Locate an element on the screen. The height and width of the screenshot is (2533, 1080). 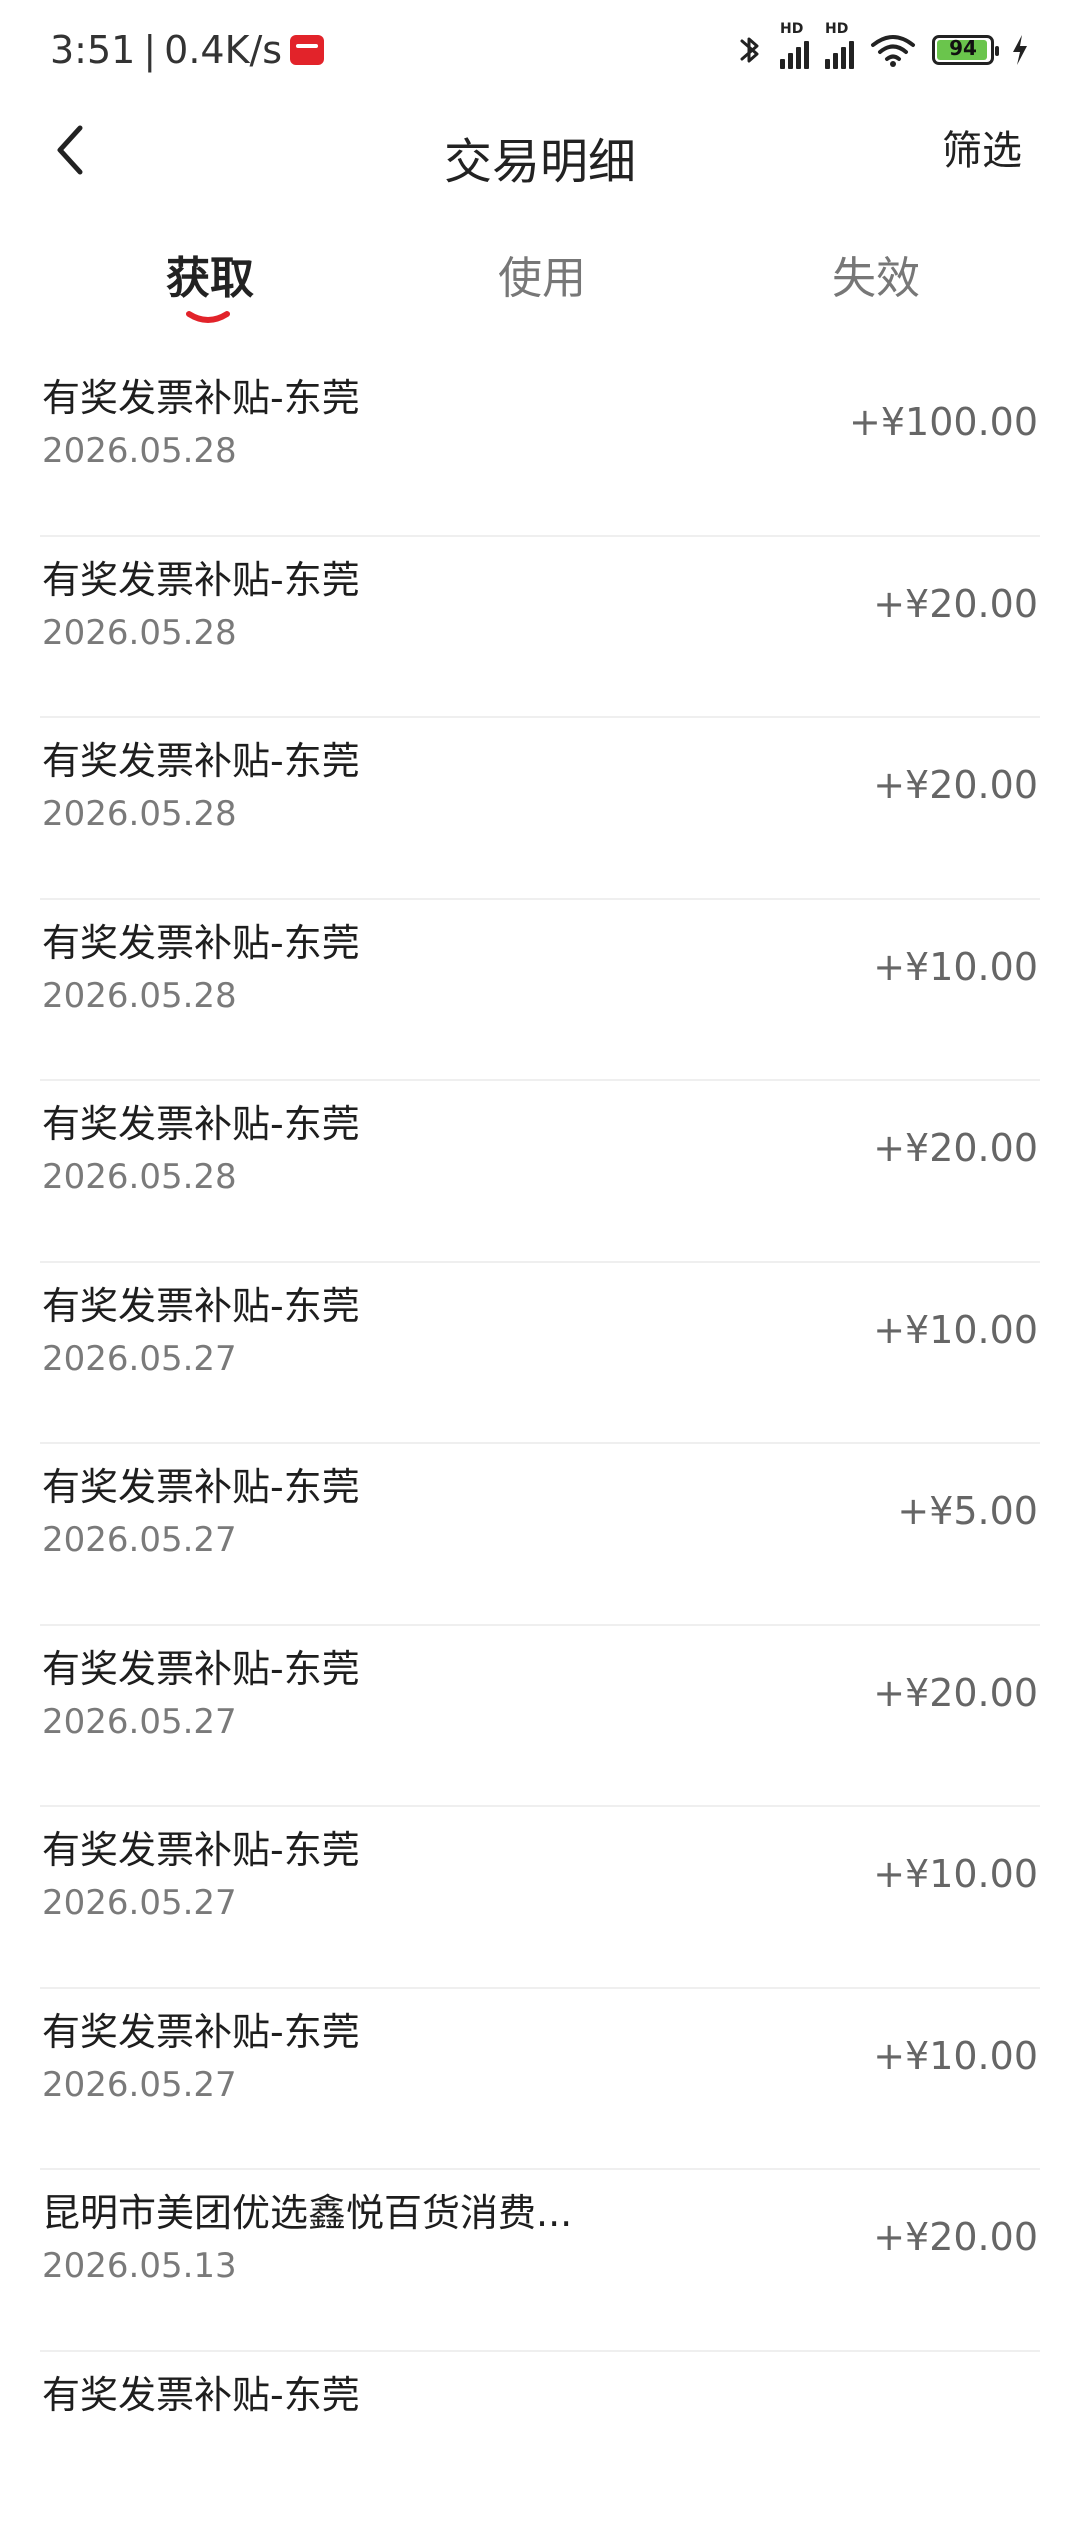
battery-icon: 94 is located at coordinates (963, 50).